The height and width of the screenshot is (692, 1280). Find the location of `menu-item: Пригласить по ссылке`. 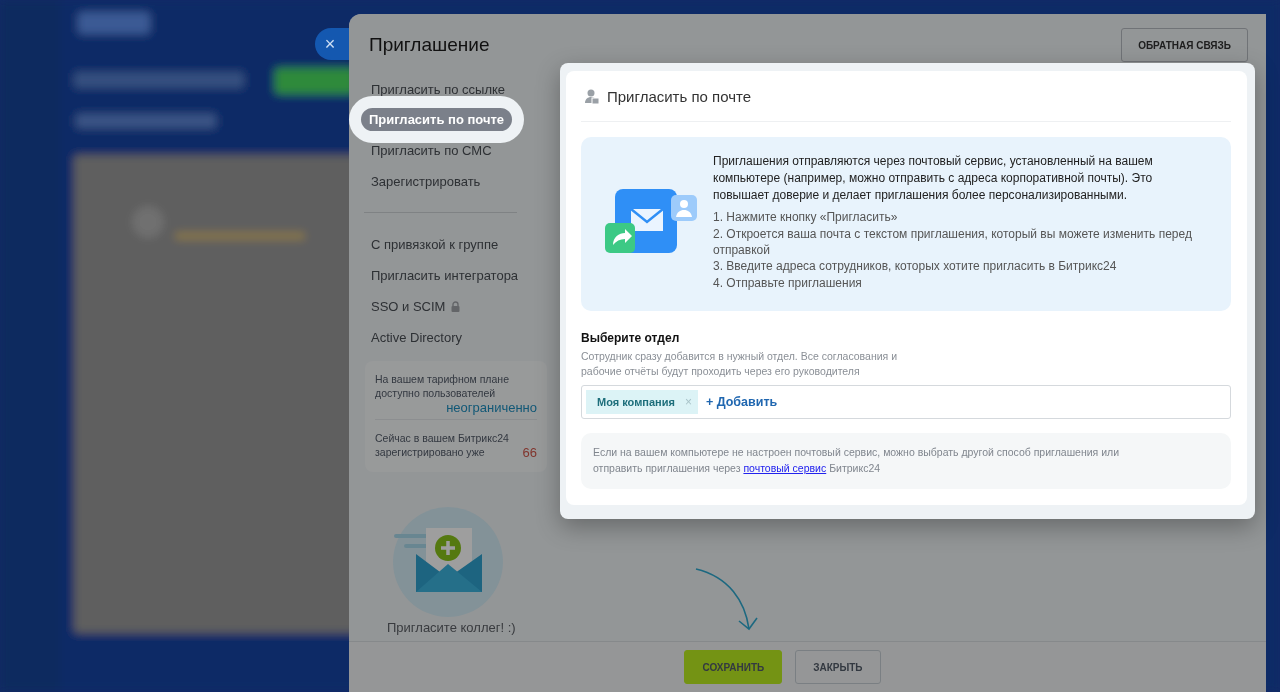

menu-item: Пригласить по ссылке is located at coordinates (438, 89).